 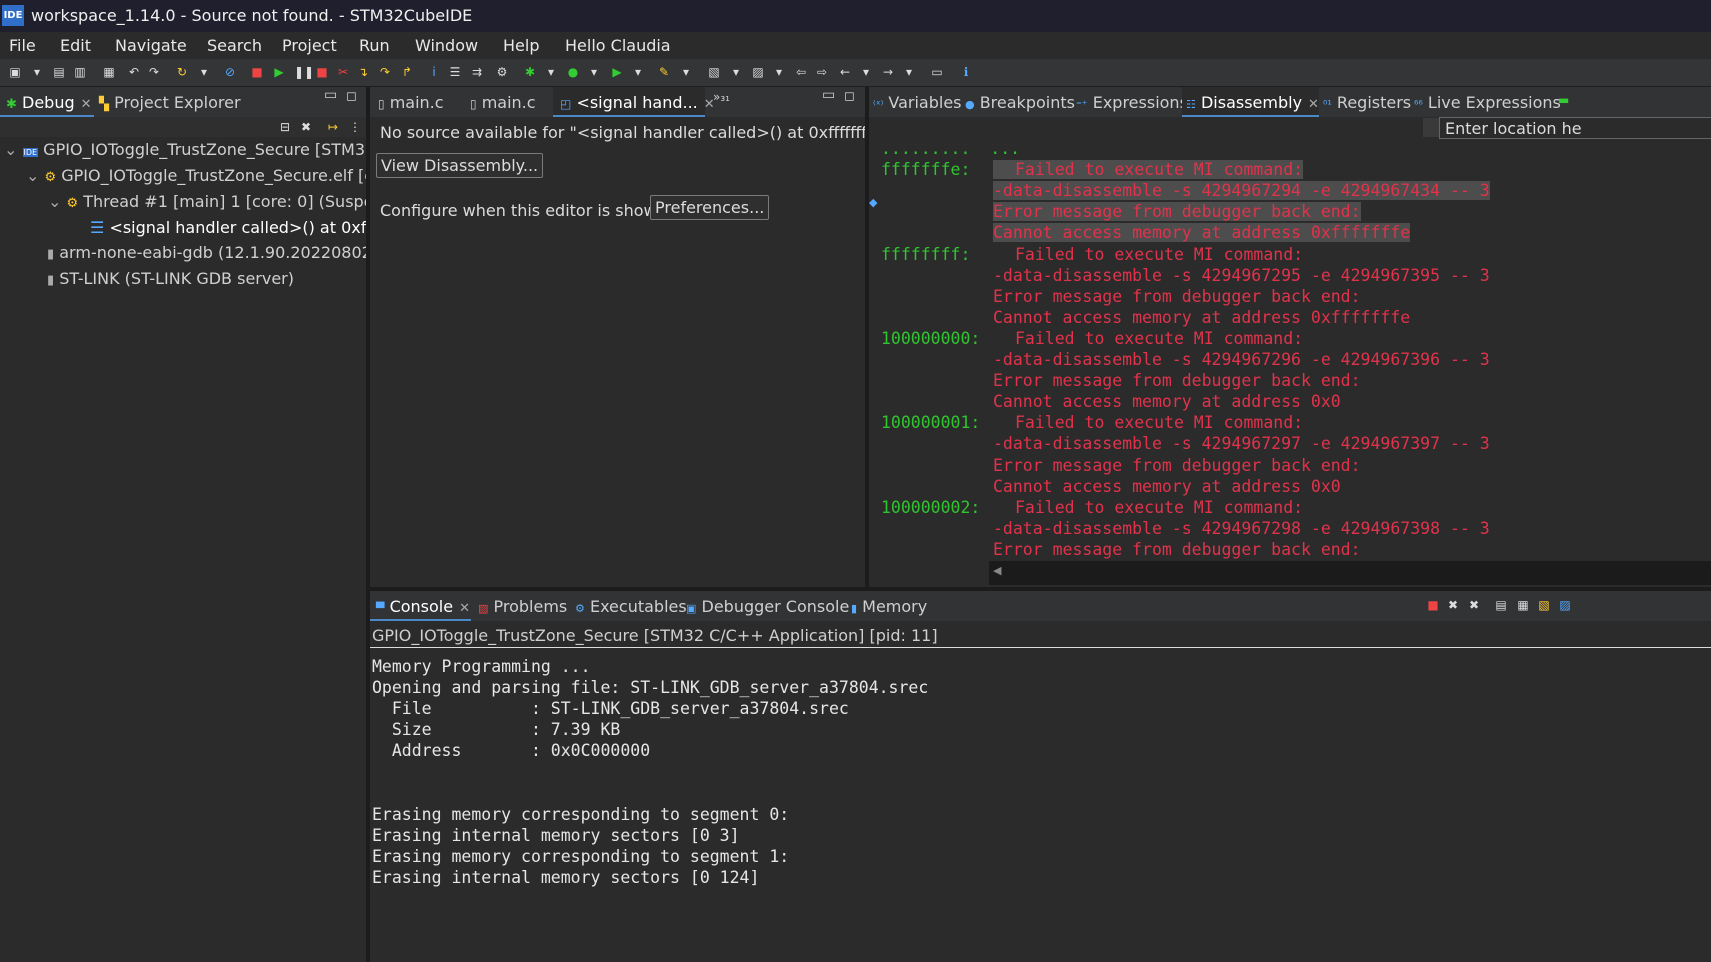 I want to click on more-tabs: »₃₁, so click(x=721, y=97).